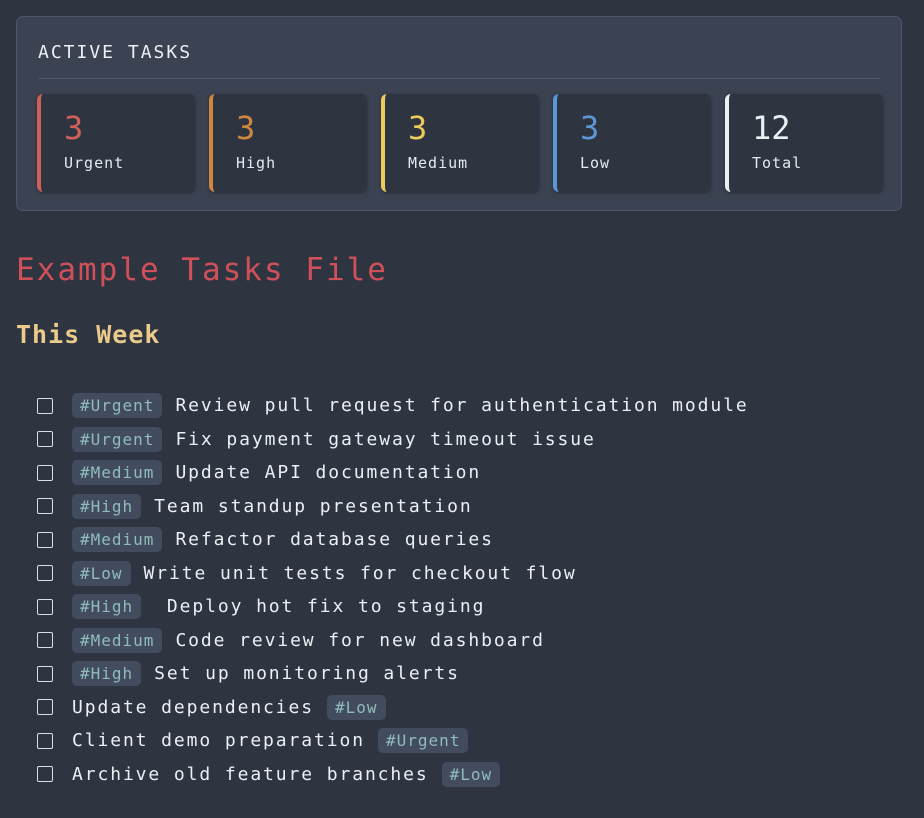 Image resolution: width=924 pixels, height=818 pixels. I want to click on task-text: Client demo preparation, so click(218, 741).